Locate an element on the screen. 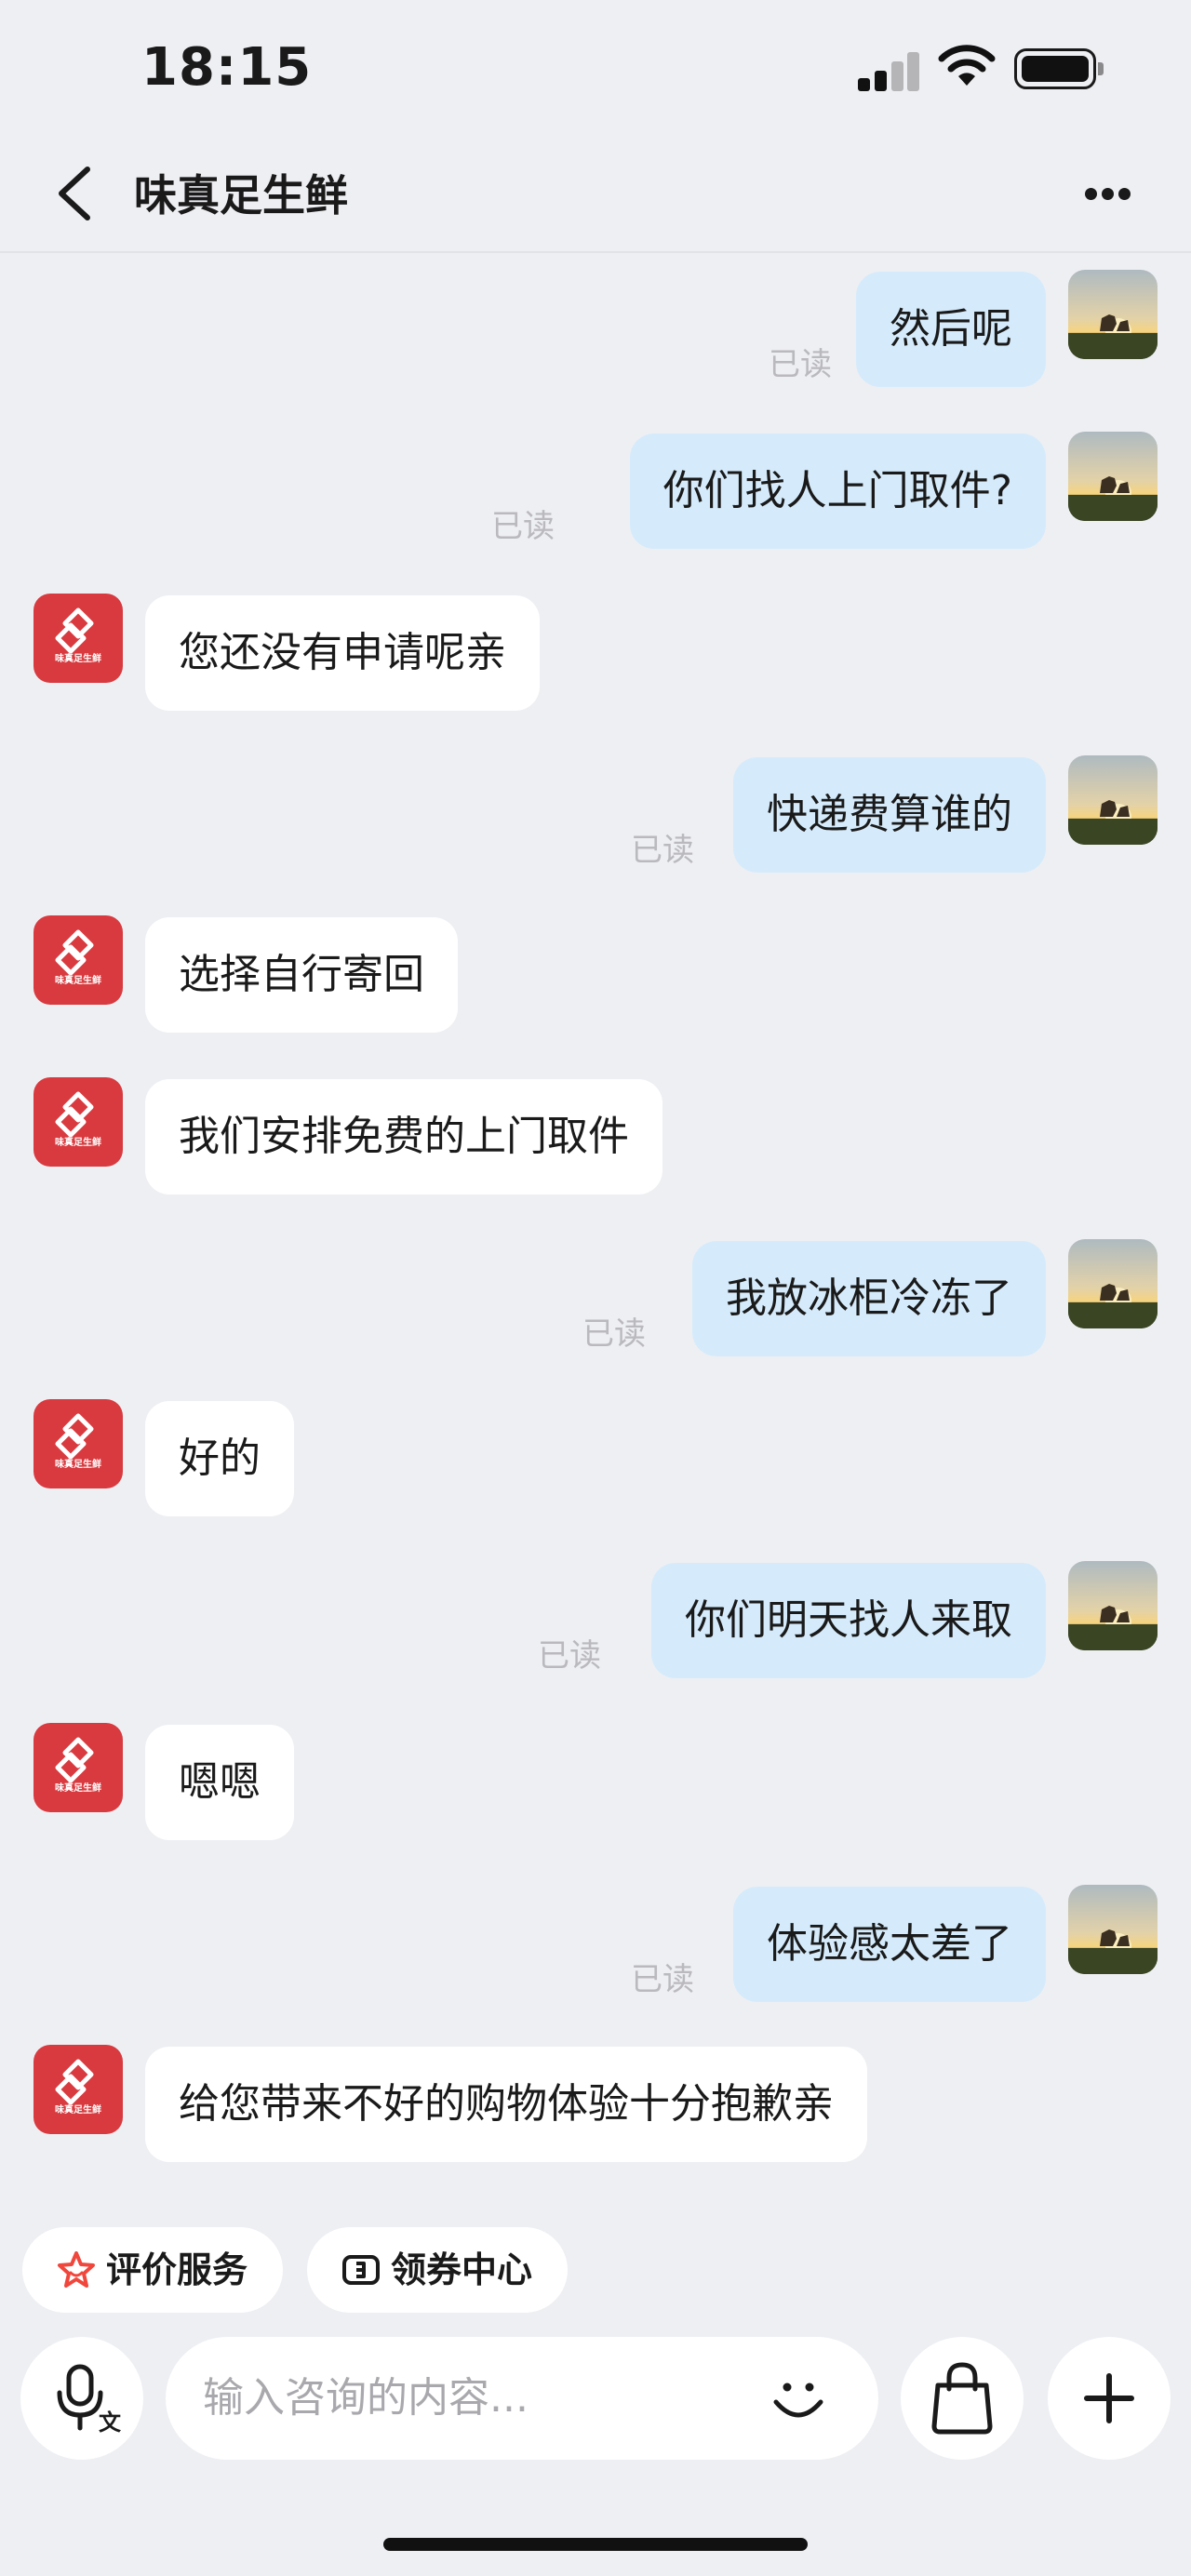 Image resolution: width=1191 pixels, height=2576 pixels. page-title: 味真足生鲜 is located at coordinates (241, 195).